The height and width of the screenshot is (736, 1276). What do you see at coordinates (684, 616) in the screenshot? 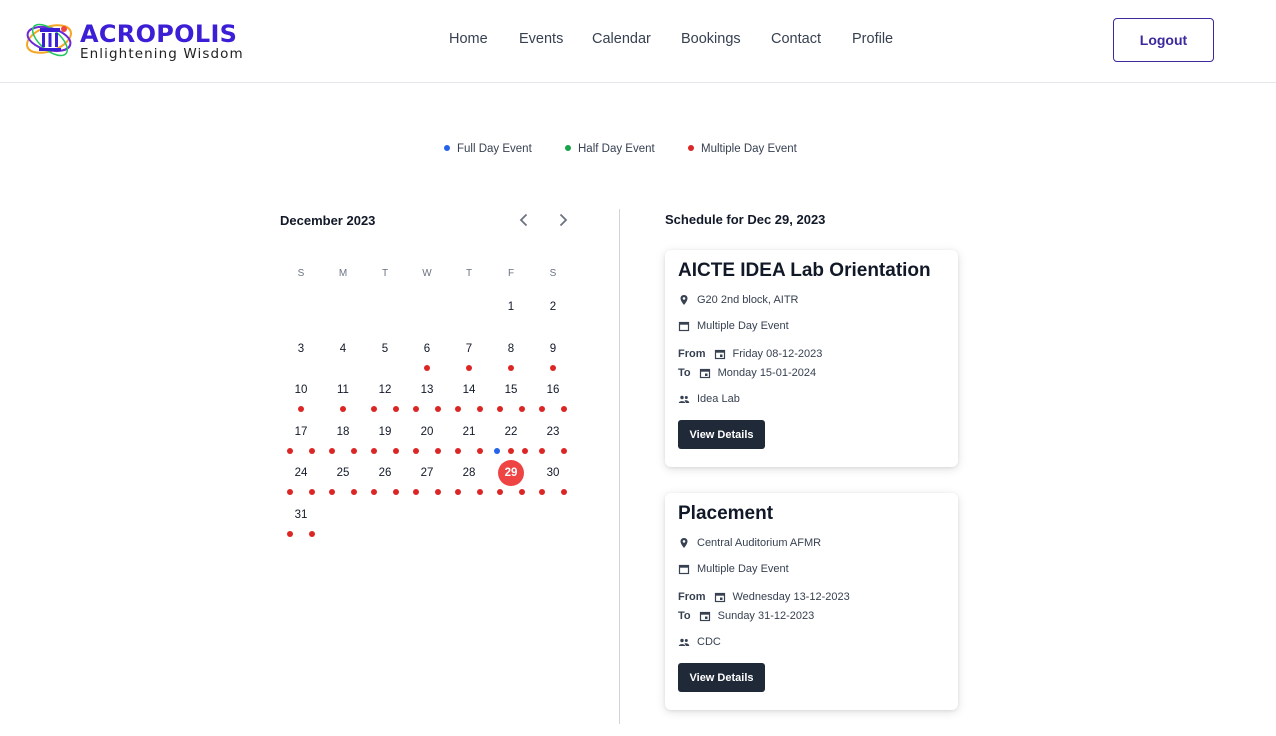
I see `to-label: To` at bounding box center [684, 616].